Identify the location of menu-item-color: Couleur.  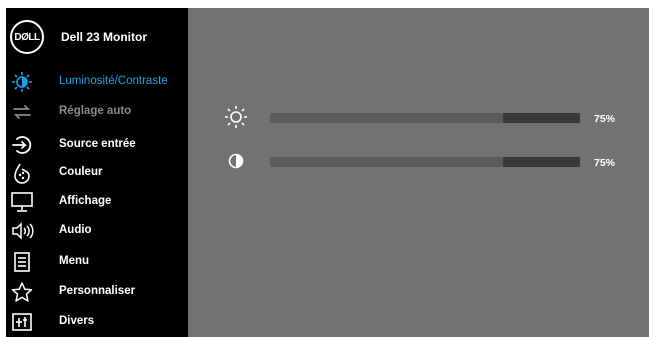
(97, 173).